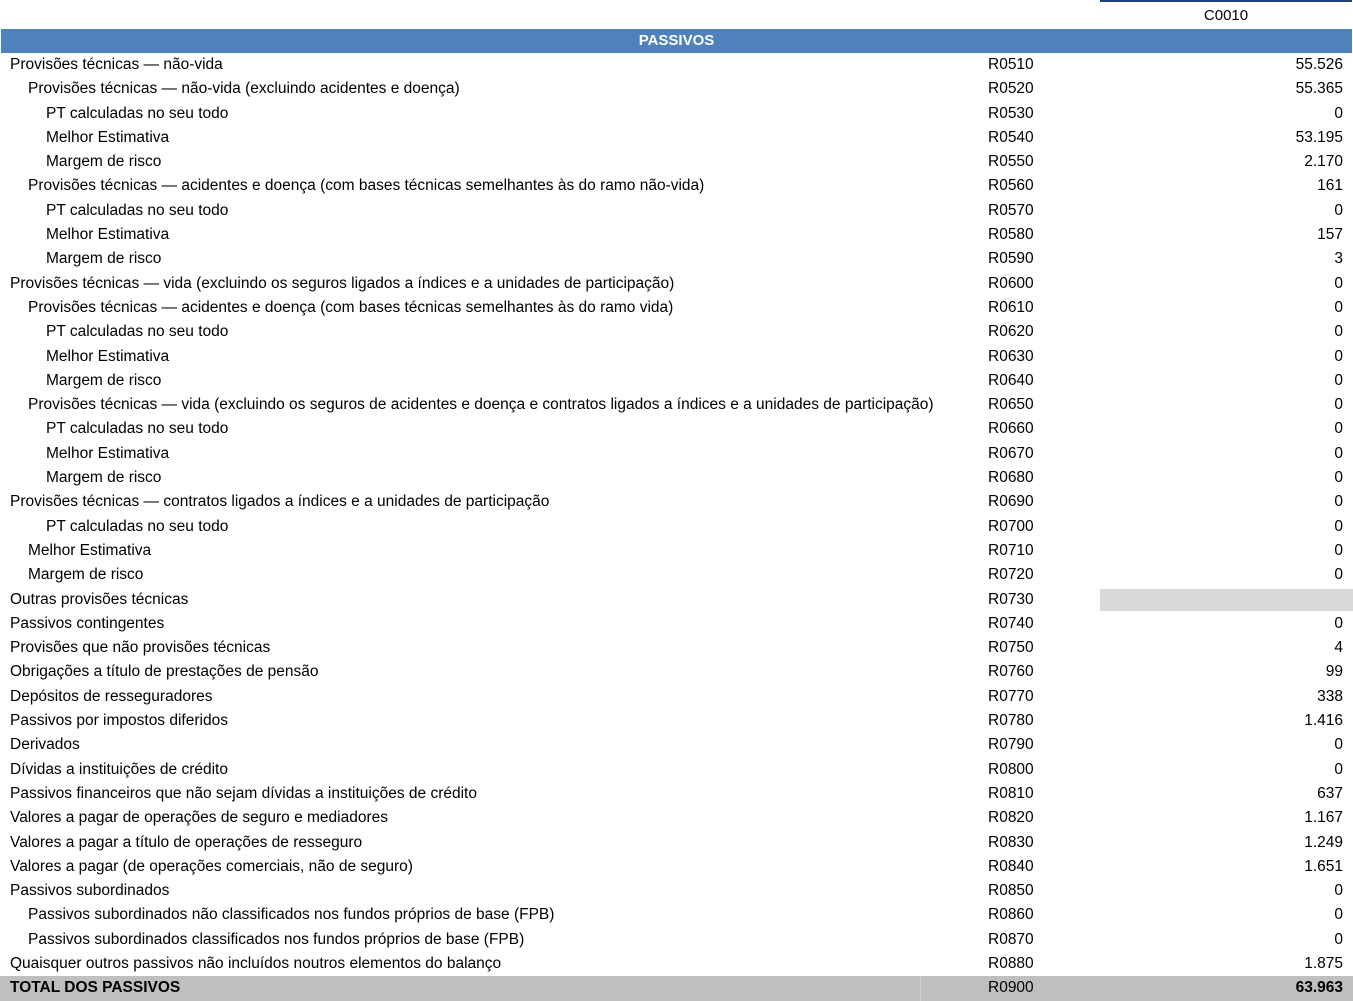 This screenshot has width=1353, height=1001. Describe the element at coordinates (1011, 502) in the screenshot. I see `row-code: R0690` at that location.